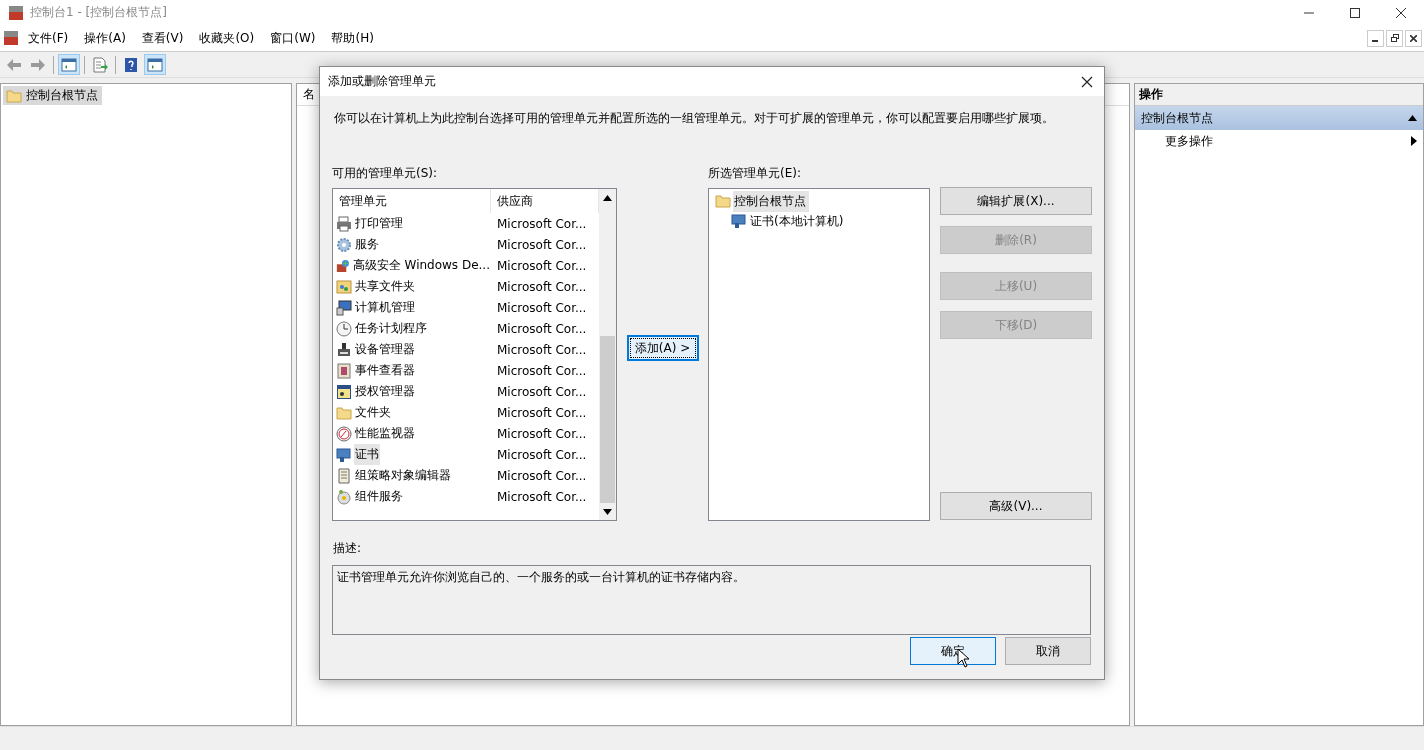 This screenshot has width=1424, height=750. What do you see at coordinates (100, 64) in the screenshot?
I see `export-list-icon` at bounding box center [100, 64].